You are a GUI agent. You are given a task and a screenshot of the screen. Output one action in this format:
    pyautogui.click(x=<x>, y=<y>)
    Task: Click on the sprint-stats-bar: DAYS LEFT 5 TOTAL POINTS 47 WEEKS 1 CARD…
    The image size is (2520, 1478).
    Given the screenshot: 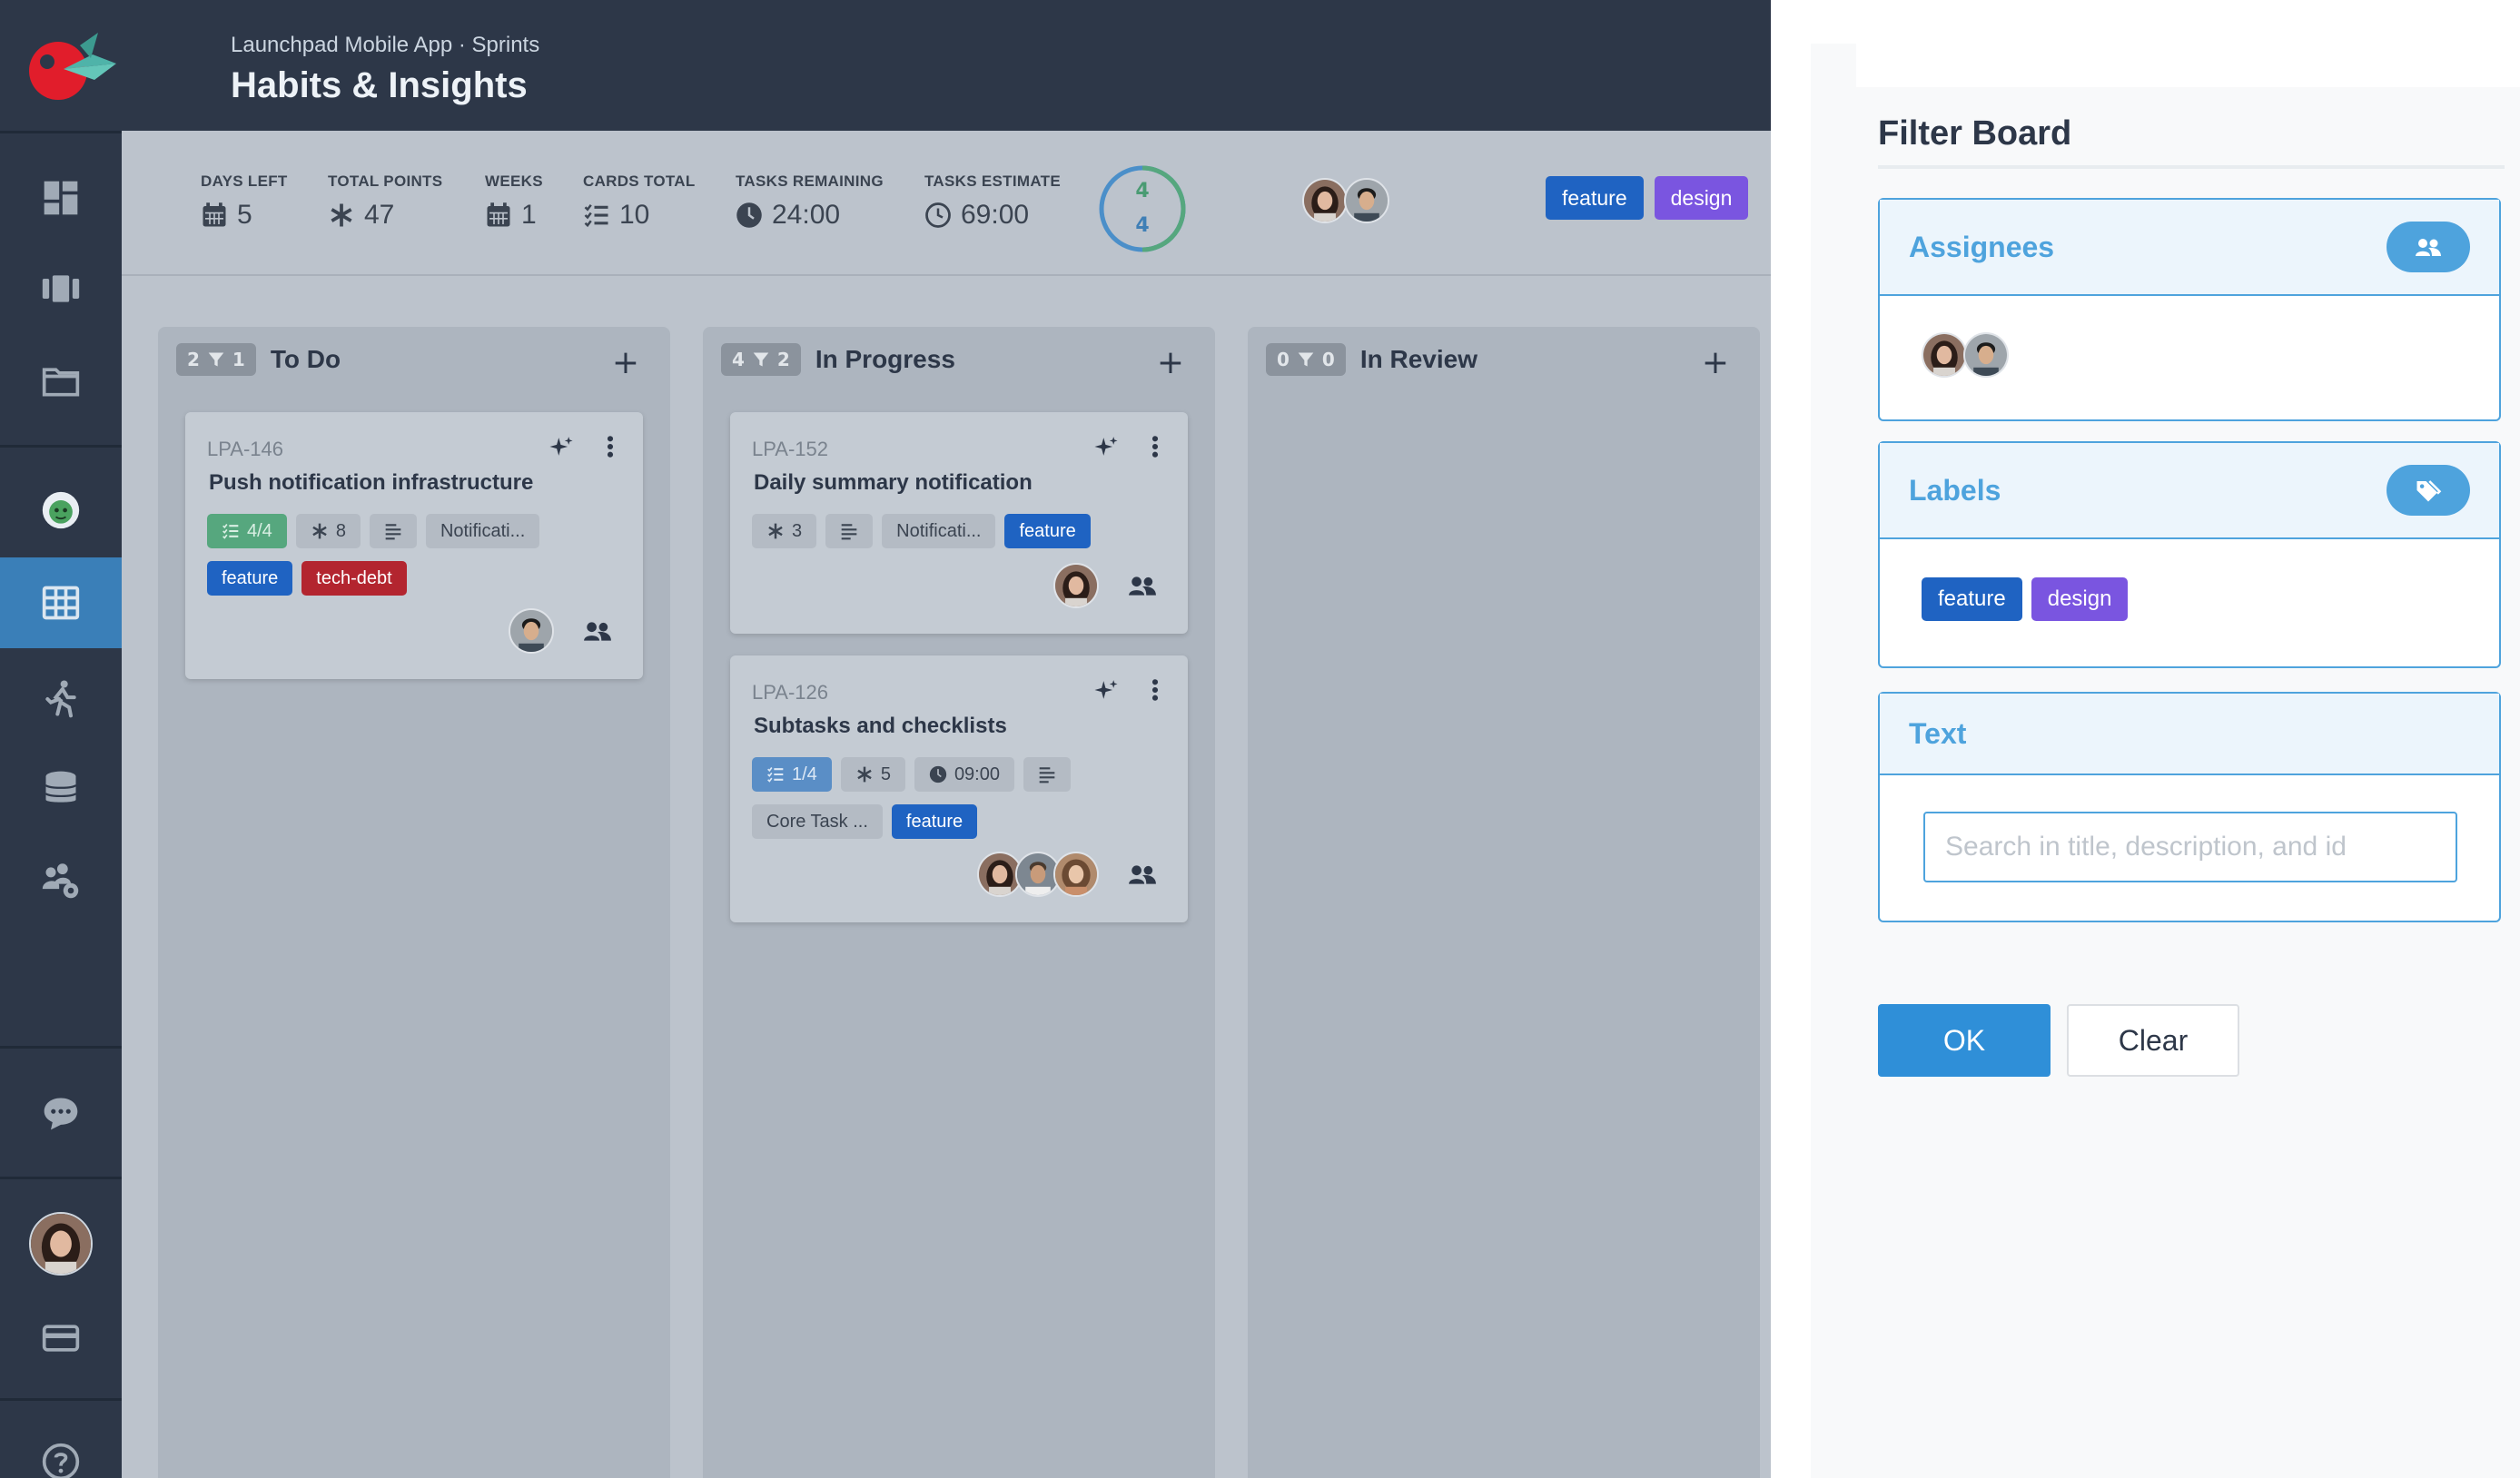 What is the action you would take?
    pyautogui.click(x=947, y=203)
    